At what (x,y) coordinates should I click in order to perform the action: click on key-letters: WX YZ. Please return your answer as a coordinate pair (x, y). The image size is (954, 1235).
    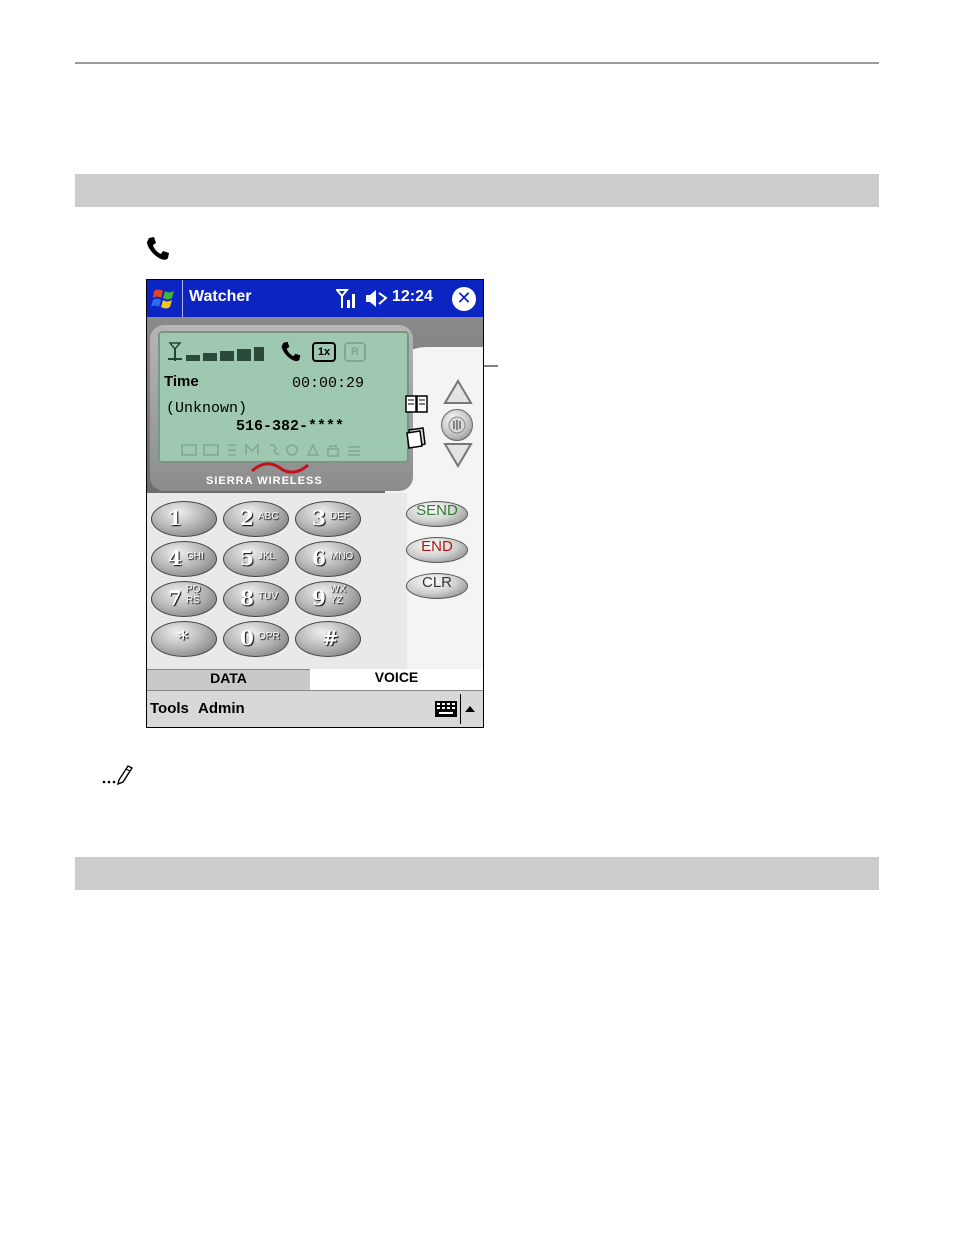
    Looking at the image, I should click on (338, 595).